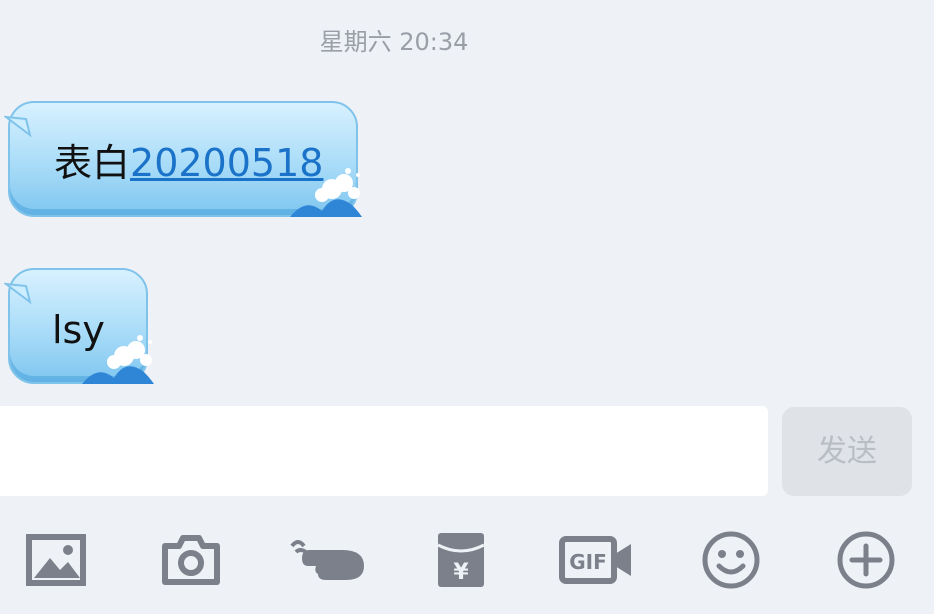 The height and width of the screenshot is (614, 934). I want to click on timestamp: 星期六 20:34, so click(394, 42).